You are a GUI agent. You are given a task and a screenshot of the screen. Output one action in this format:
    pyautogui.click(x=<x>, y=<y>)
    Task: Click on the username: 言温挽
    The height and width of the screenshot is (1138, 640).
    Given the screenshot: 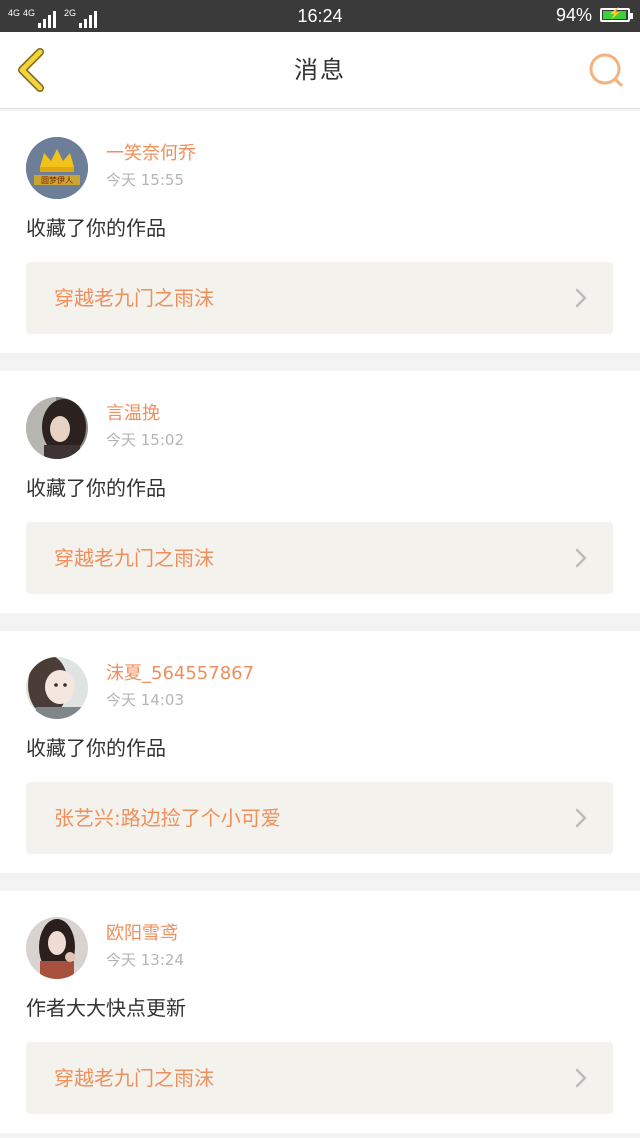 What is the action you would take?
    pyautogui.click(x=133, y=414)
    